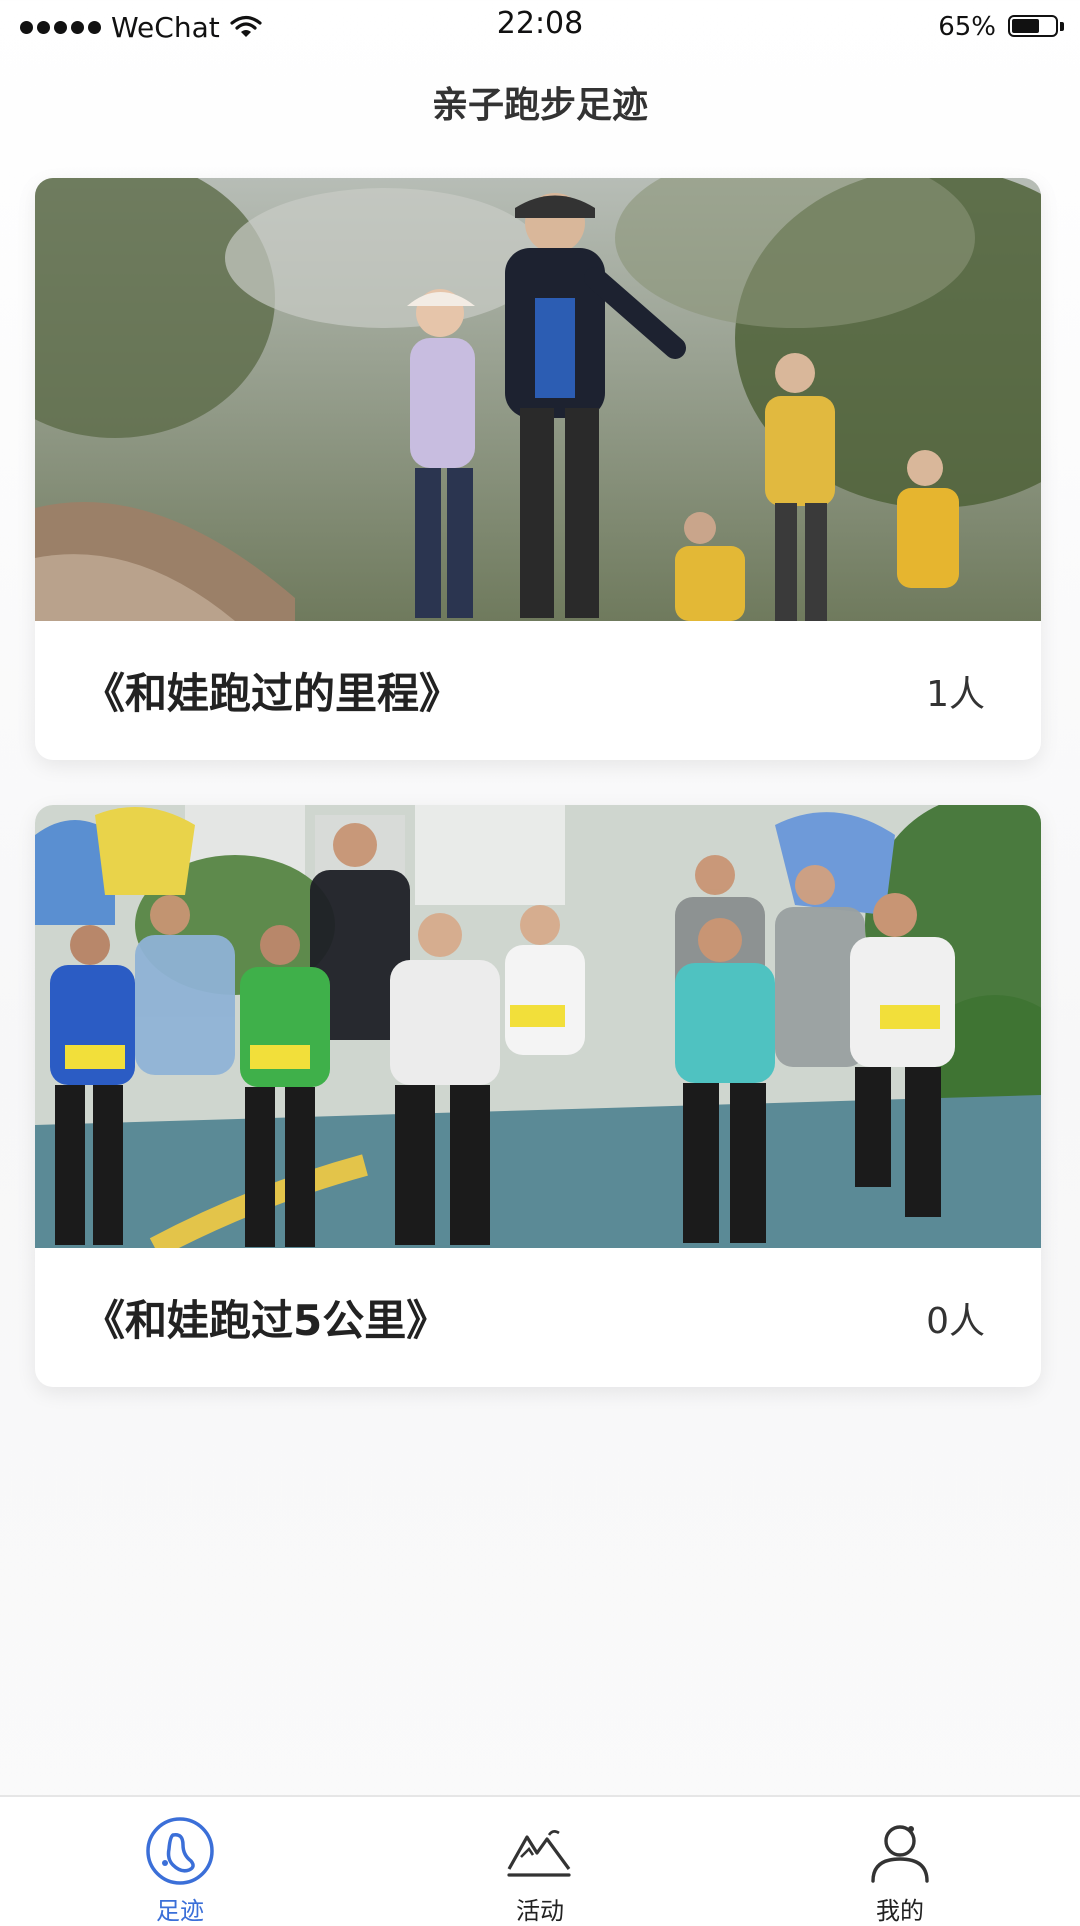 This screenshot has width=1080, height=1926. Describe the element at coordinates (900, 1852) in the screenshot. I see `user-icon` at that location.